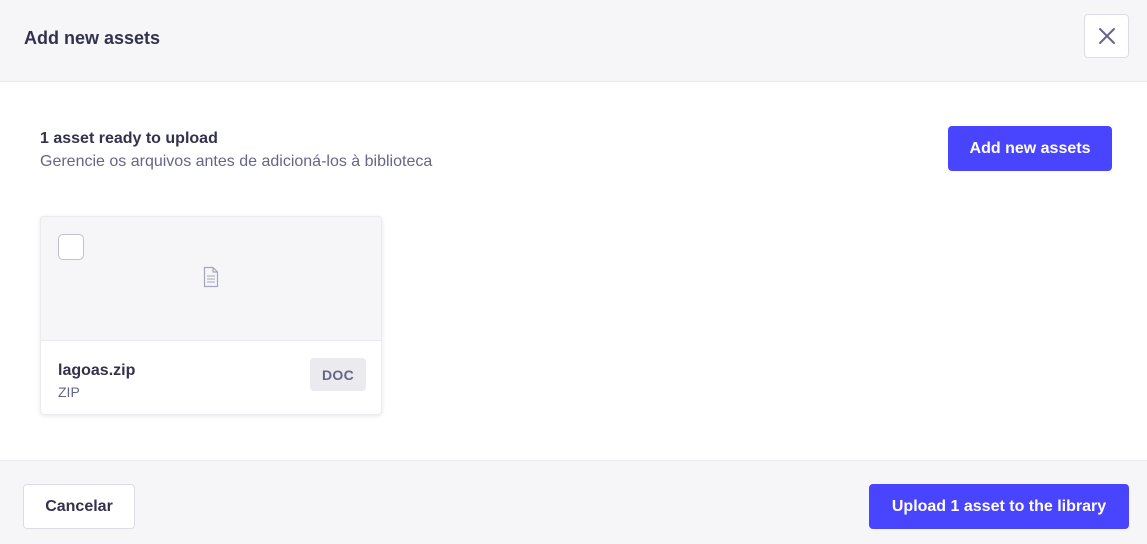 This screenshot has height=544, width=1147. I want to click on asset-type-badge: DOC, so click(338, 374).